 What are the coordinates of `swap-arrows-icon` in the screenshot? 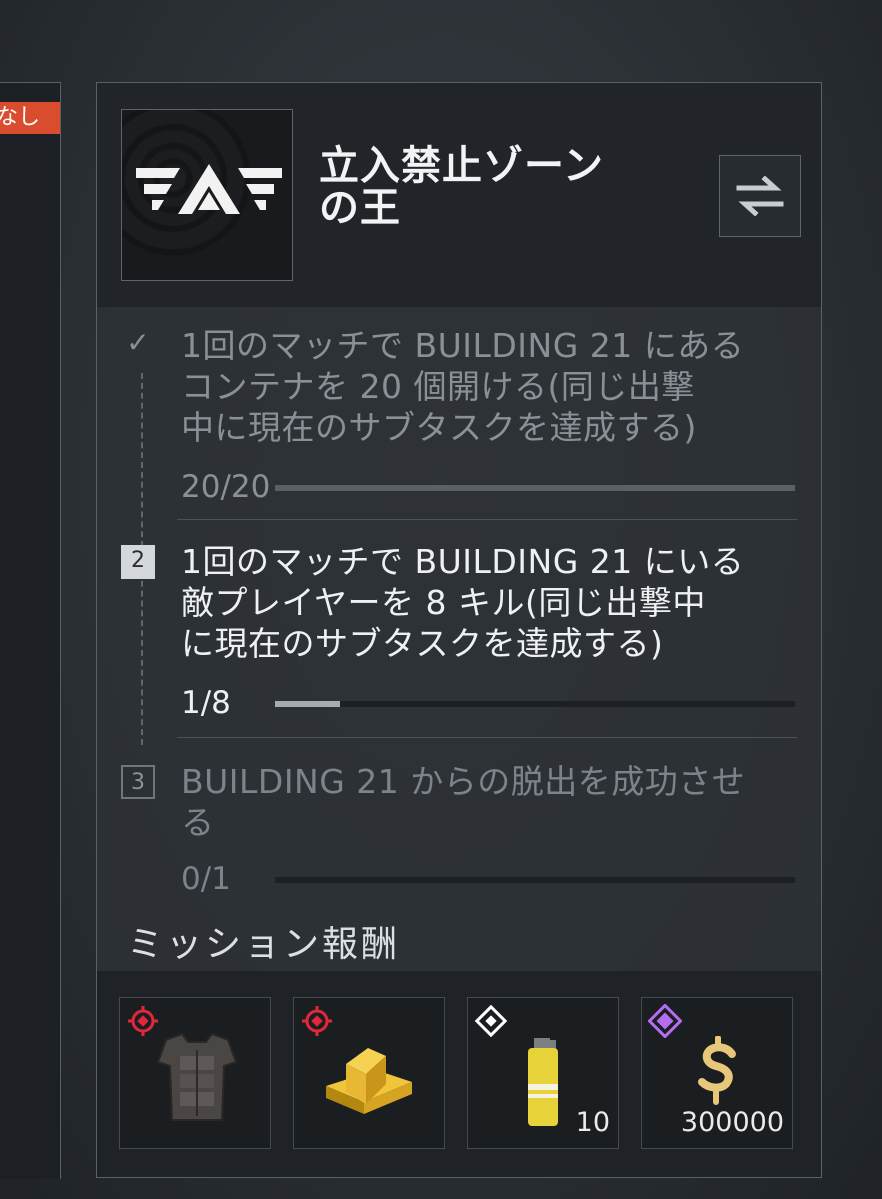 It's located at (760, 196).